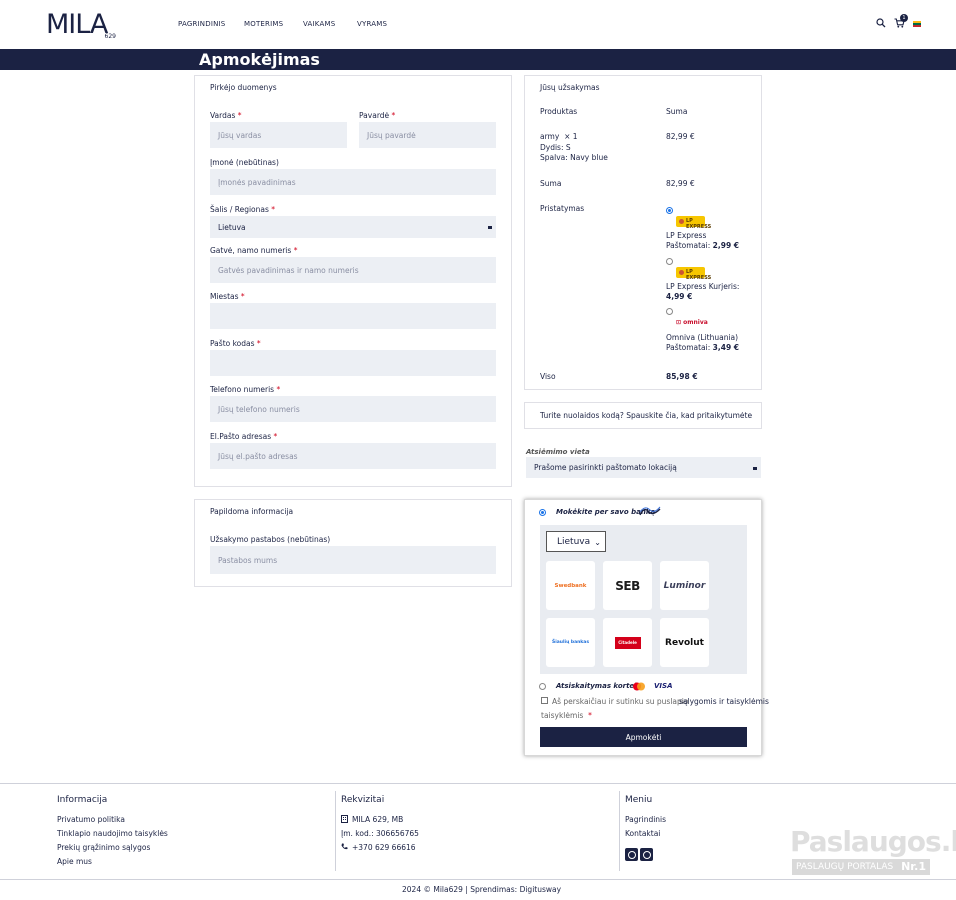 This screenshot has width=956, height=900. Describe the element at coordinates (639, 800) in the screenshot. I see `footer-menu-title: Meniu` at that location.